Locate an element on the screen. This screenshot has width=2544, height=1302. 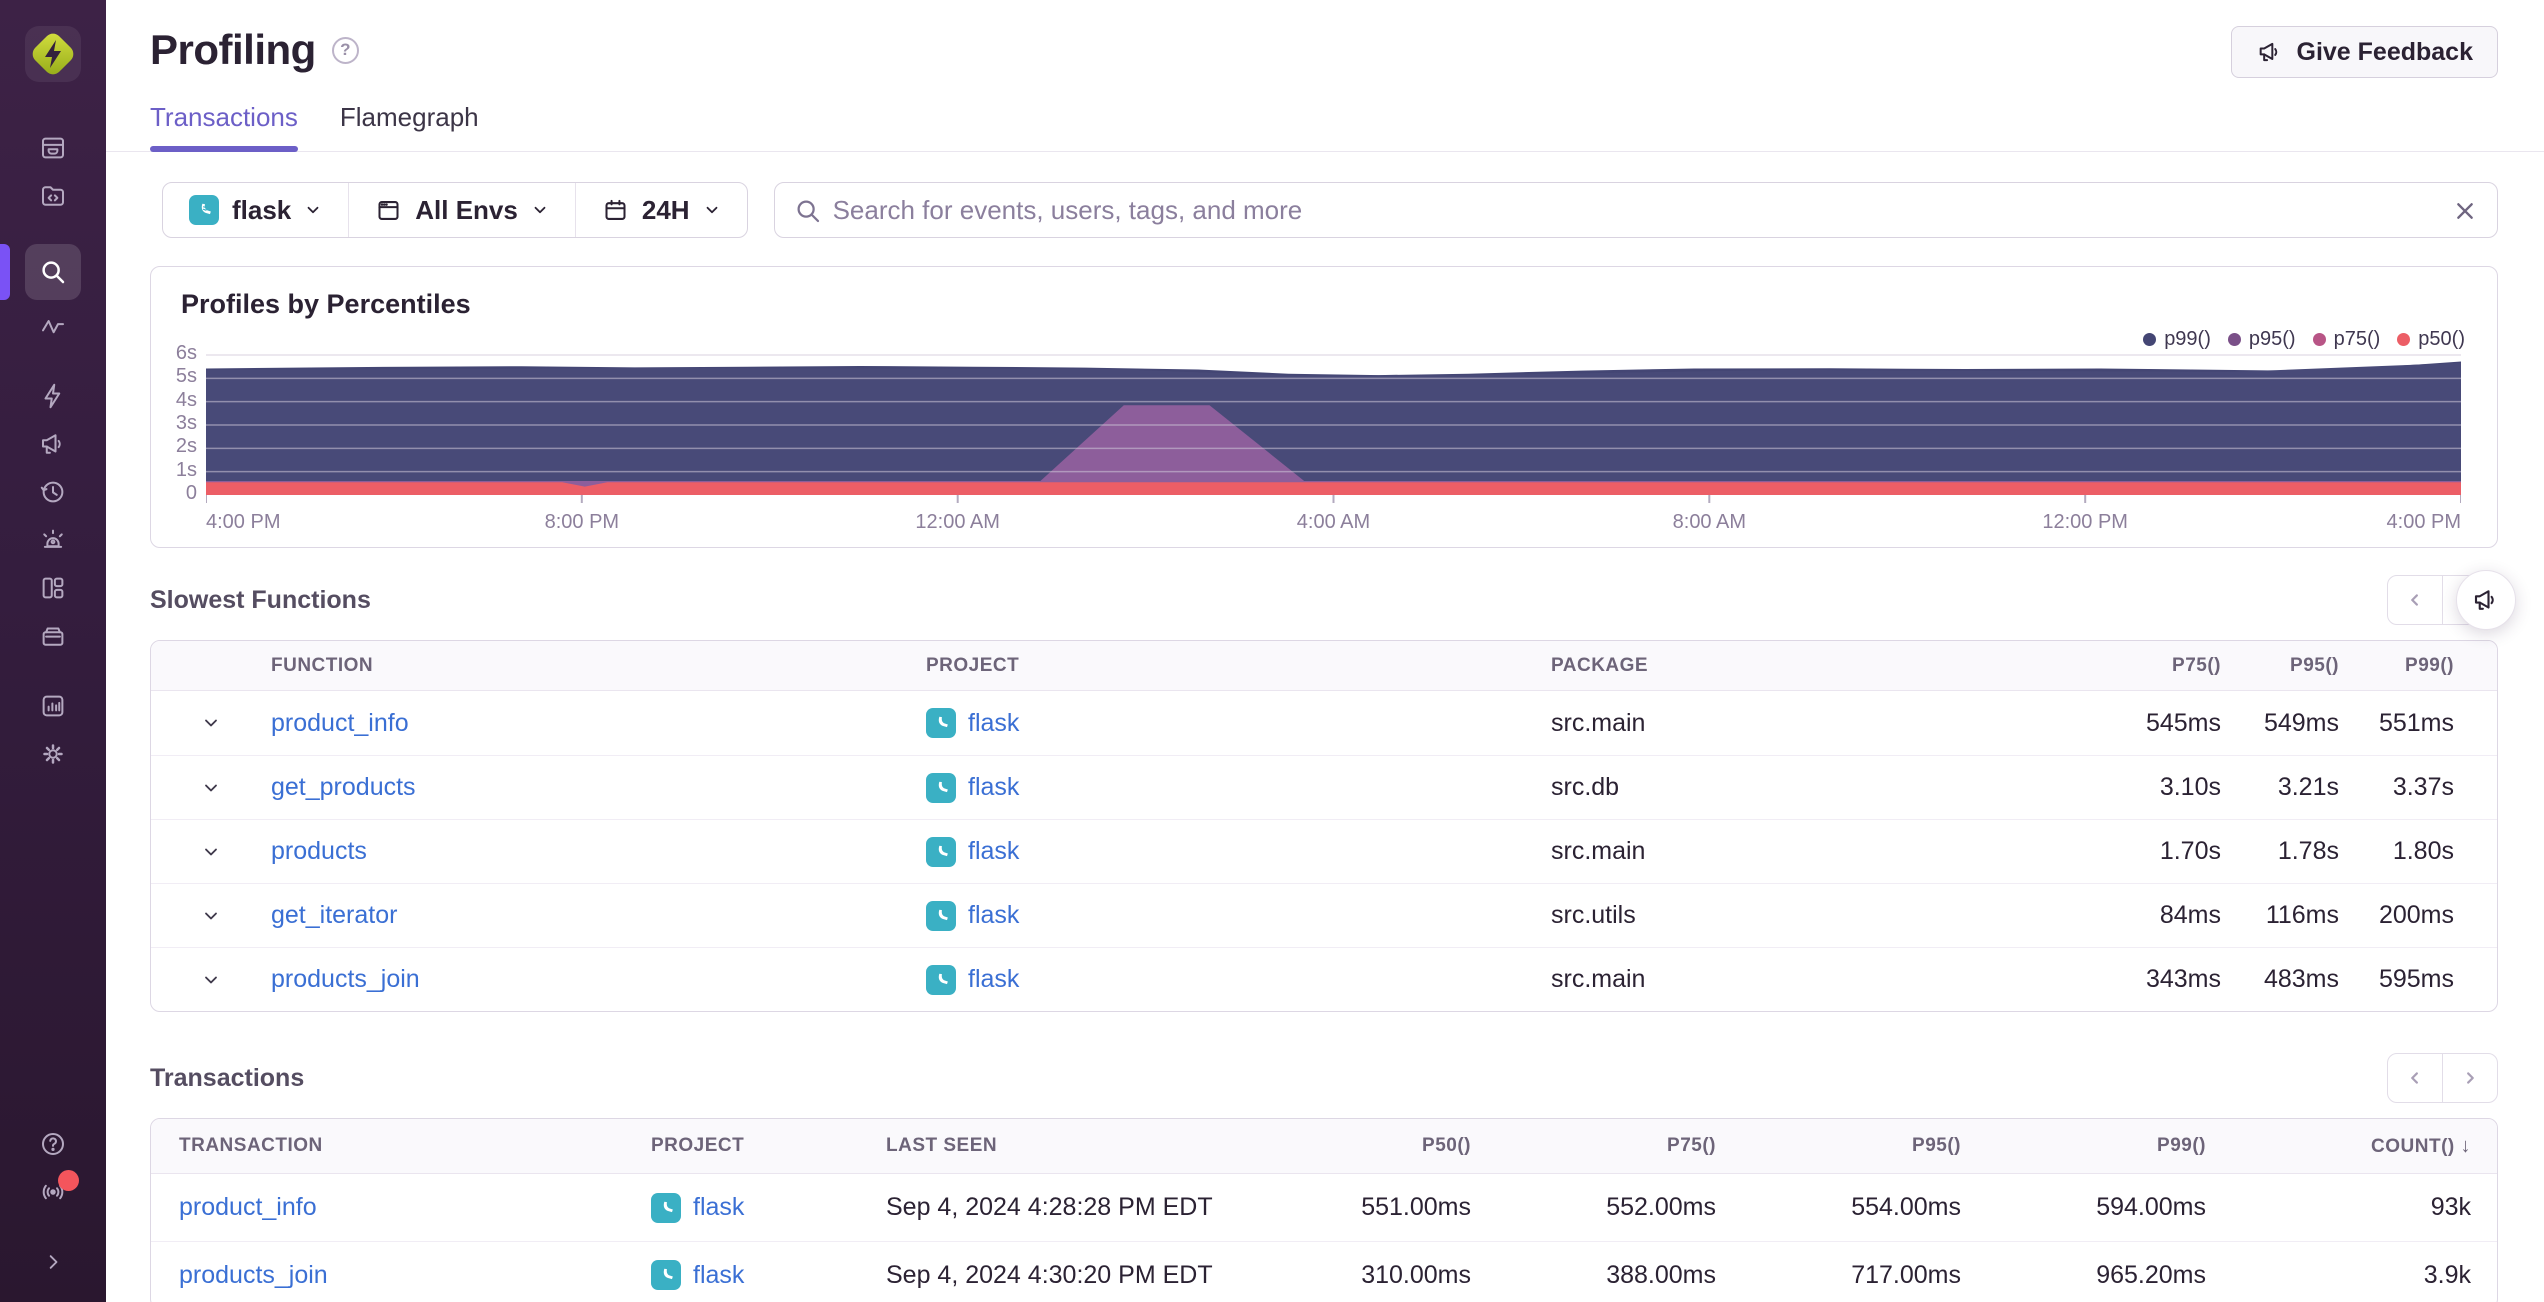
legend-item: p50() is located at coordinates (2431, 339).